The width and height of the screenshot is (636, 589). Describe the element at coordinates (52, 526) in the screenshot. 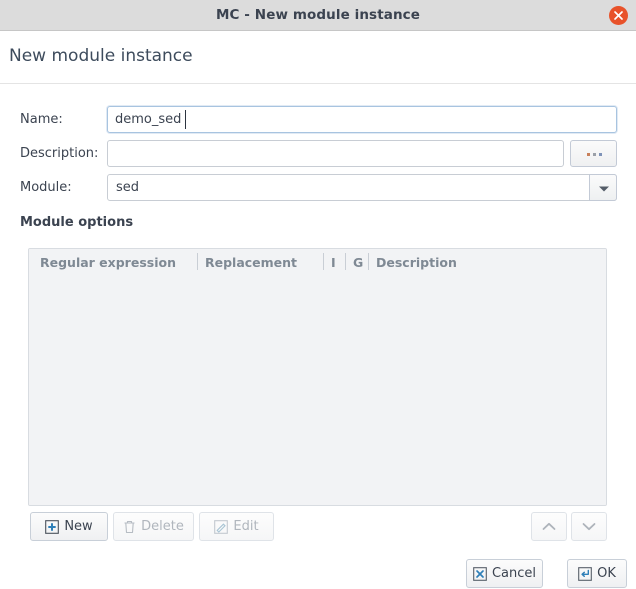

I see `plus-box-icon` at that location.